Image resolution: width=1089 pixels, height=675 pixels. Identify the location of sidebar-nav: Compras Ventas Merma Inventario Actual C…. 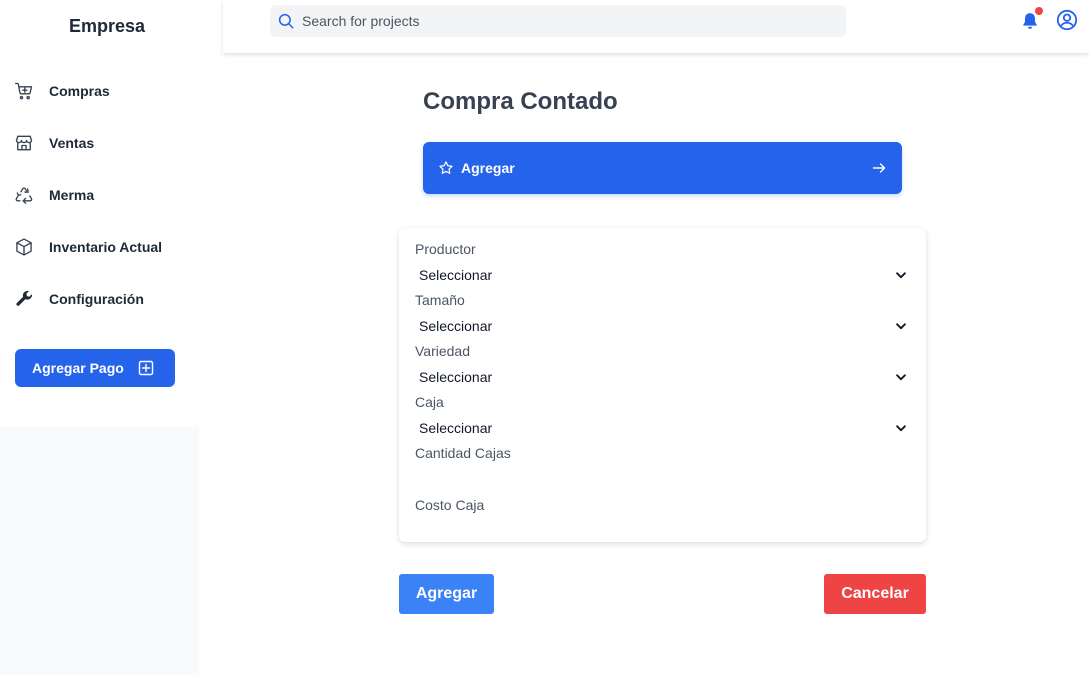
(99, 195).